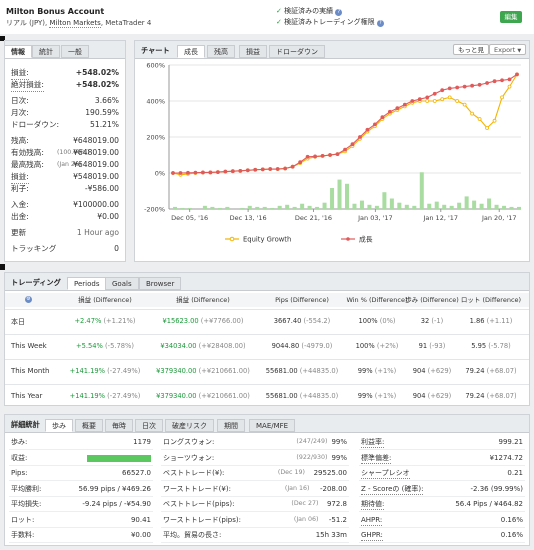 This screenshot has height=550, width=534. I want to click on broker-link: Milton Markets, so click(75, 23).